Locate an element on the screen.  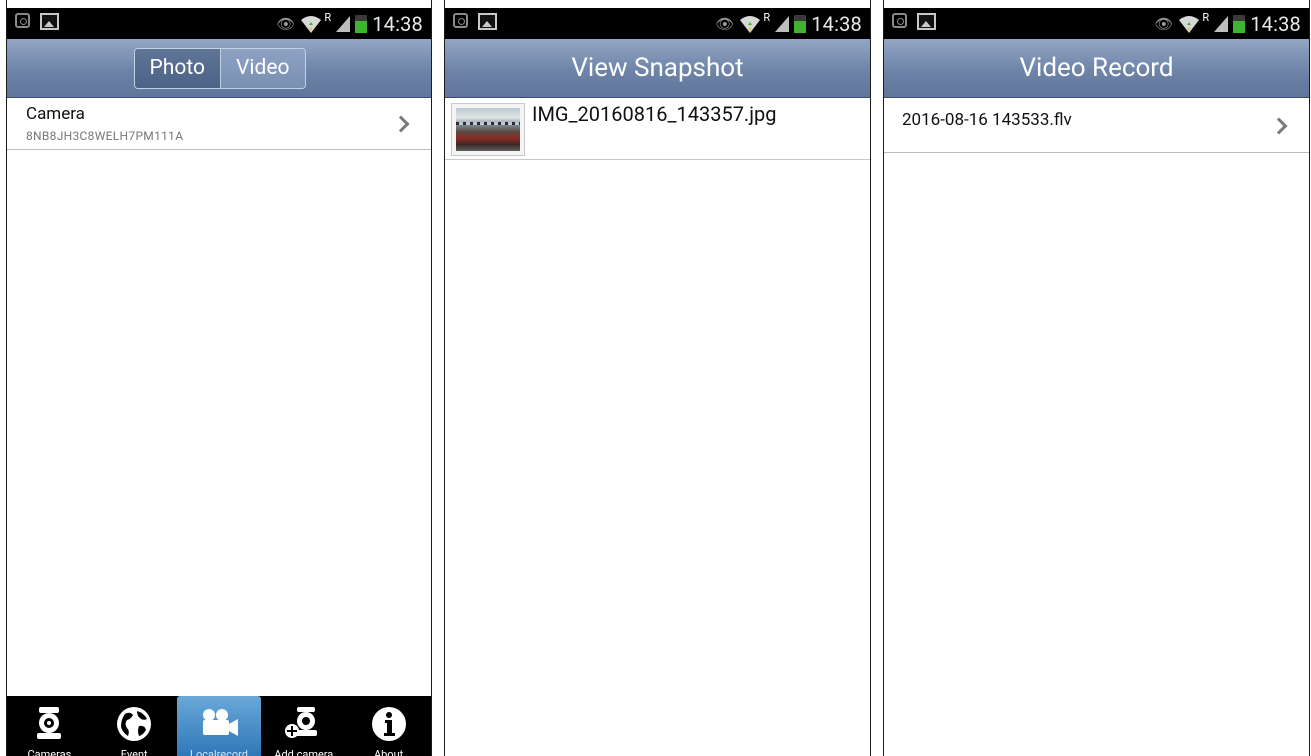
tab-add-camera: Add camera is located at coordinates (303, 726).